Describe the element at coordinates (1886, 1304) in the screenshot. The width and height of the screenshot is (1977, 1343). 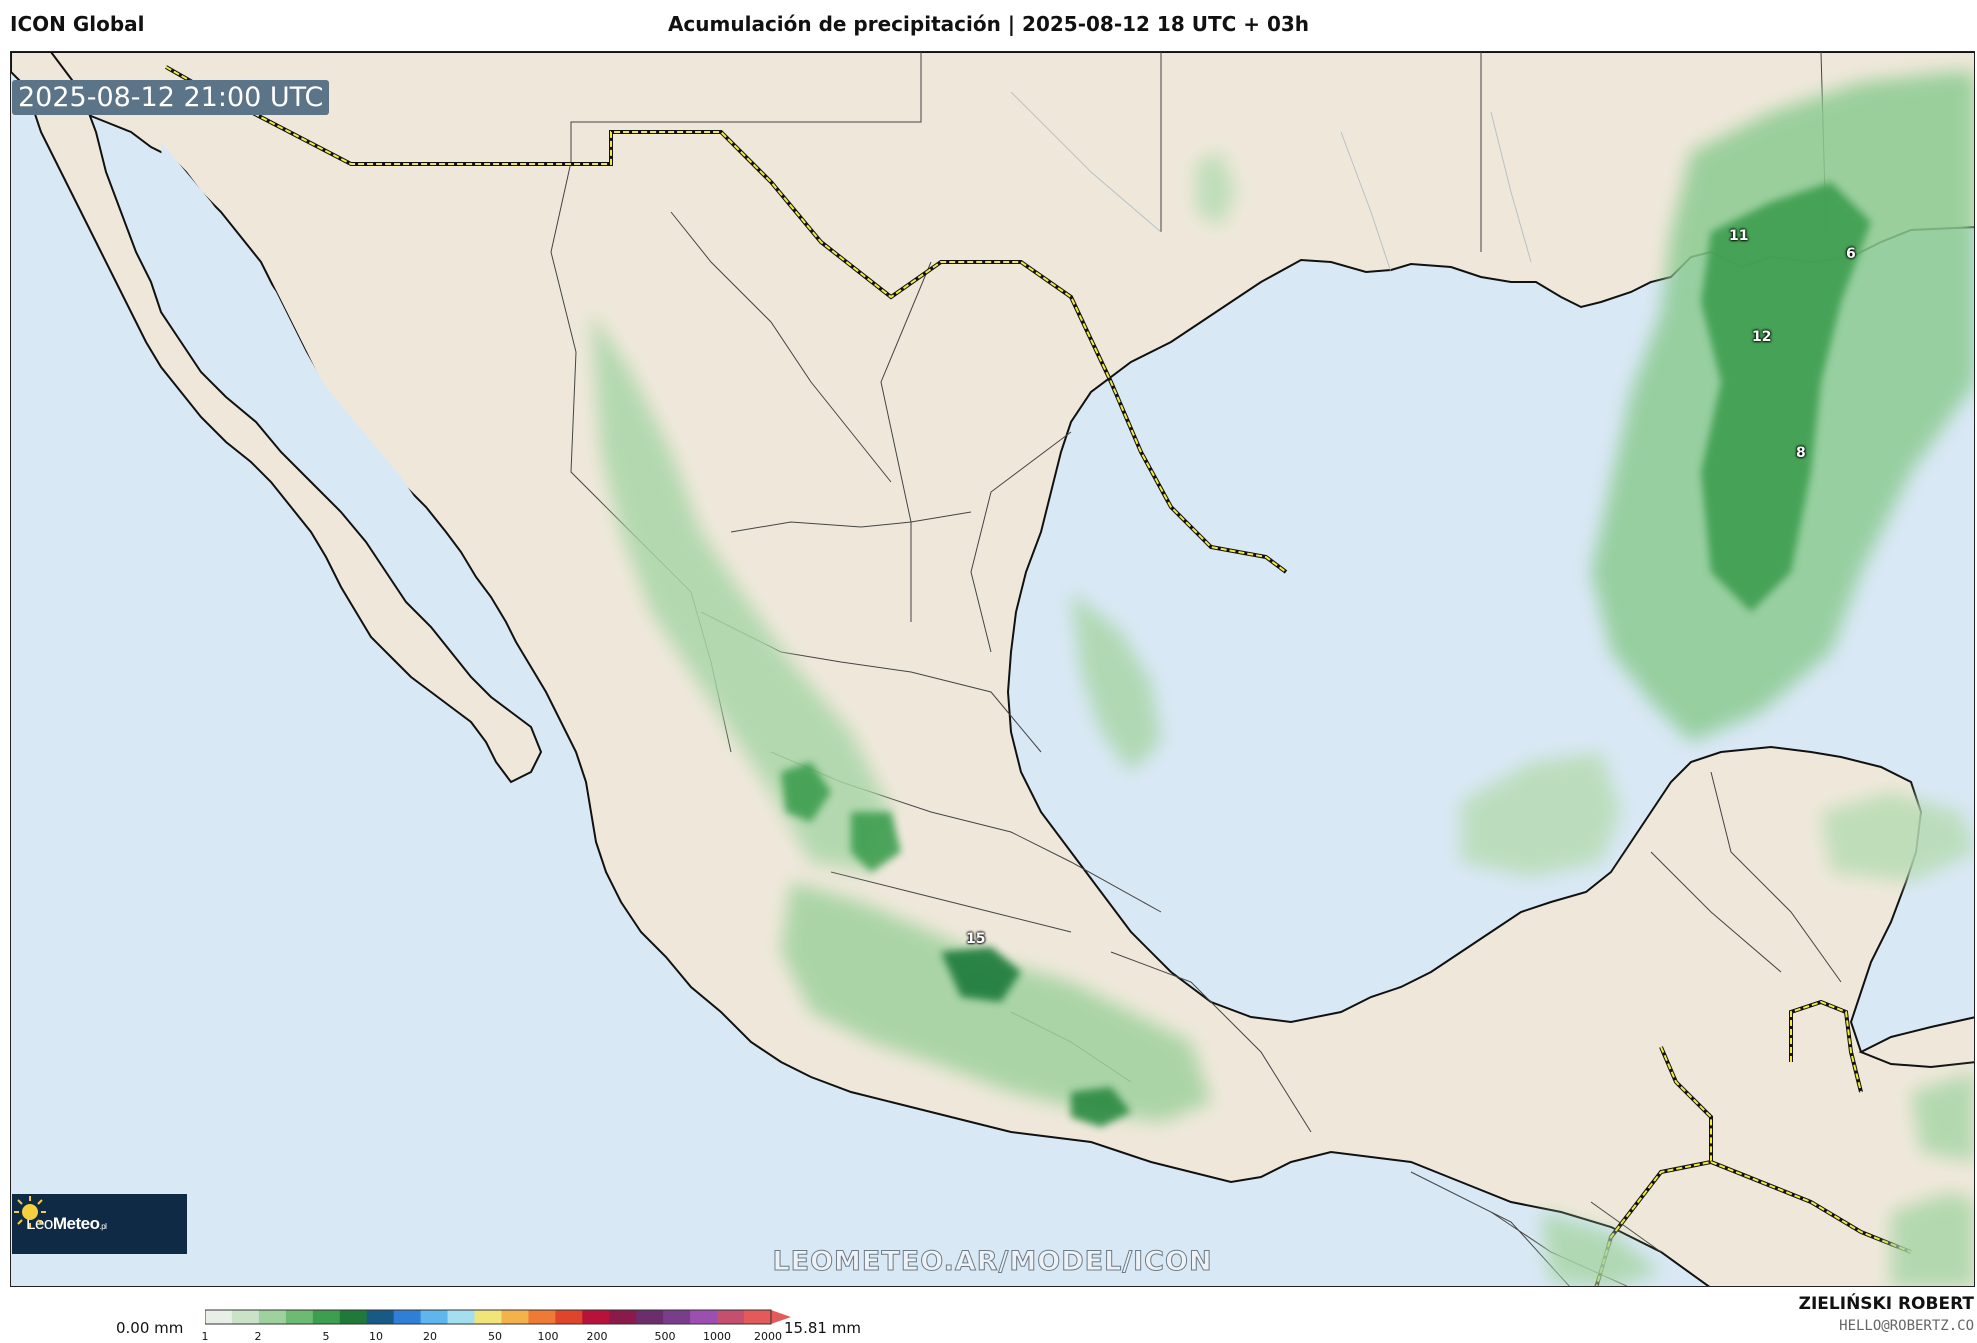
I see `author-credit: ZIELIŃSKI ROBERT` at that location.